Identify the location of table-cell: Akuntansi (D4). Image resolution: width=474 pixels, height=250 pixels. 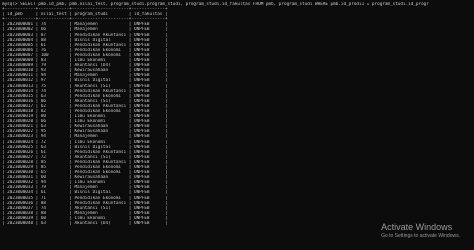
(100, 224).